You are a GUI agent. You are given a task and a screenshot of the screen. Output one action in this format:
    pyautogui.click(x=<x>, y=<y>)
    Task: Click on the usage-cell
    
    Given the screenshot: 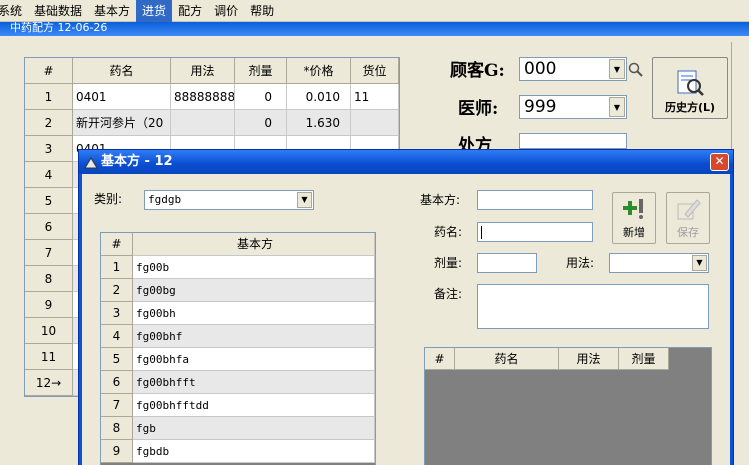 What is the action you would take?
    pyautogui.click(x=203, y=123)
    